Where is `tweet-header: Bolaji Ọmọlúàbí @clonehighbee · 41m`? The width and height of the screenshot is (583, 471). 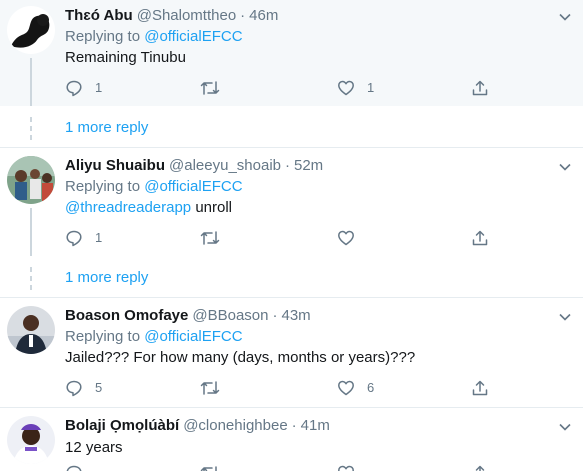
tweet-header: Bolaji Ọmọlúàbí @clonehighbee · 41m is located at coordinates (197, 426).